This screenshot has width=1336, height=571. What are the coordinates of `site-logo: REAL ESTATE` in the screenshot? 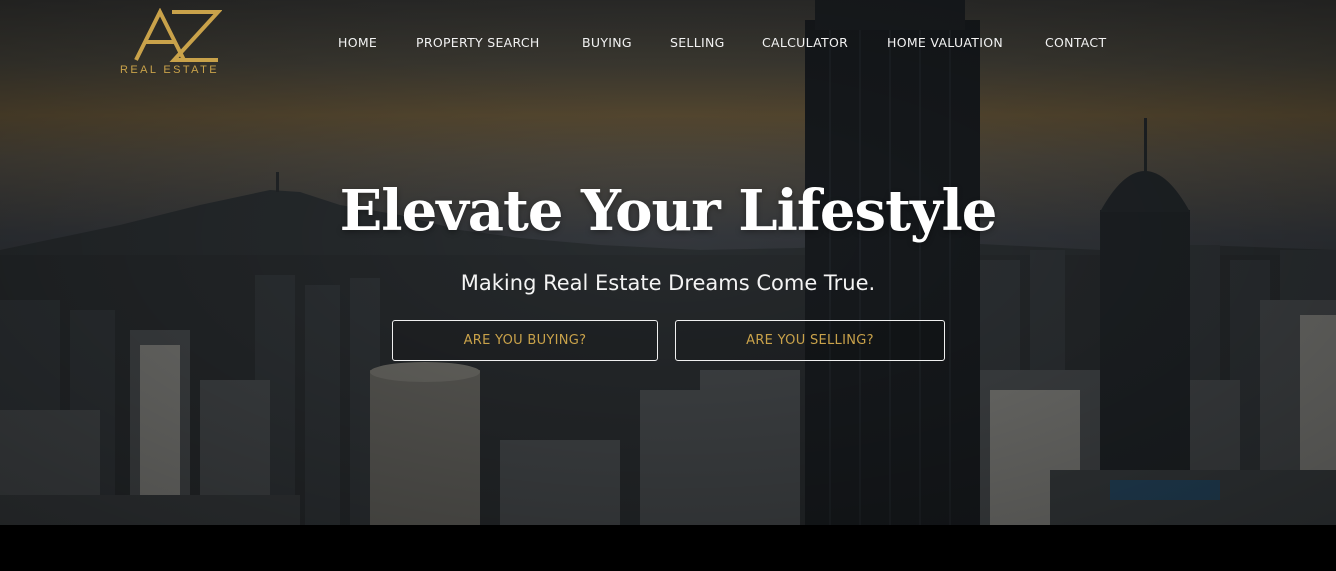 It's located at (176, 43).